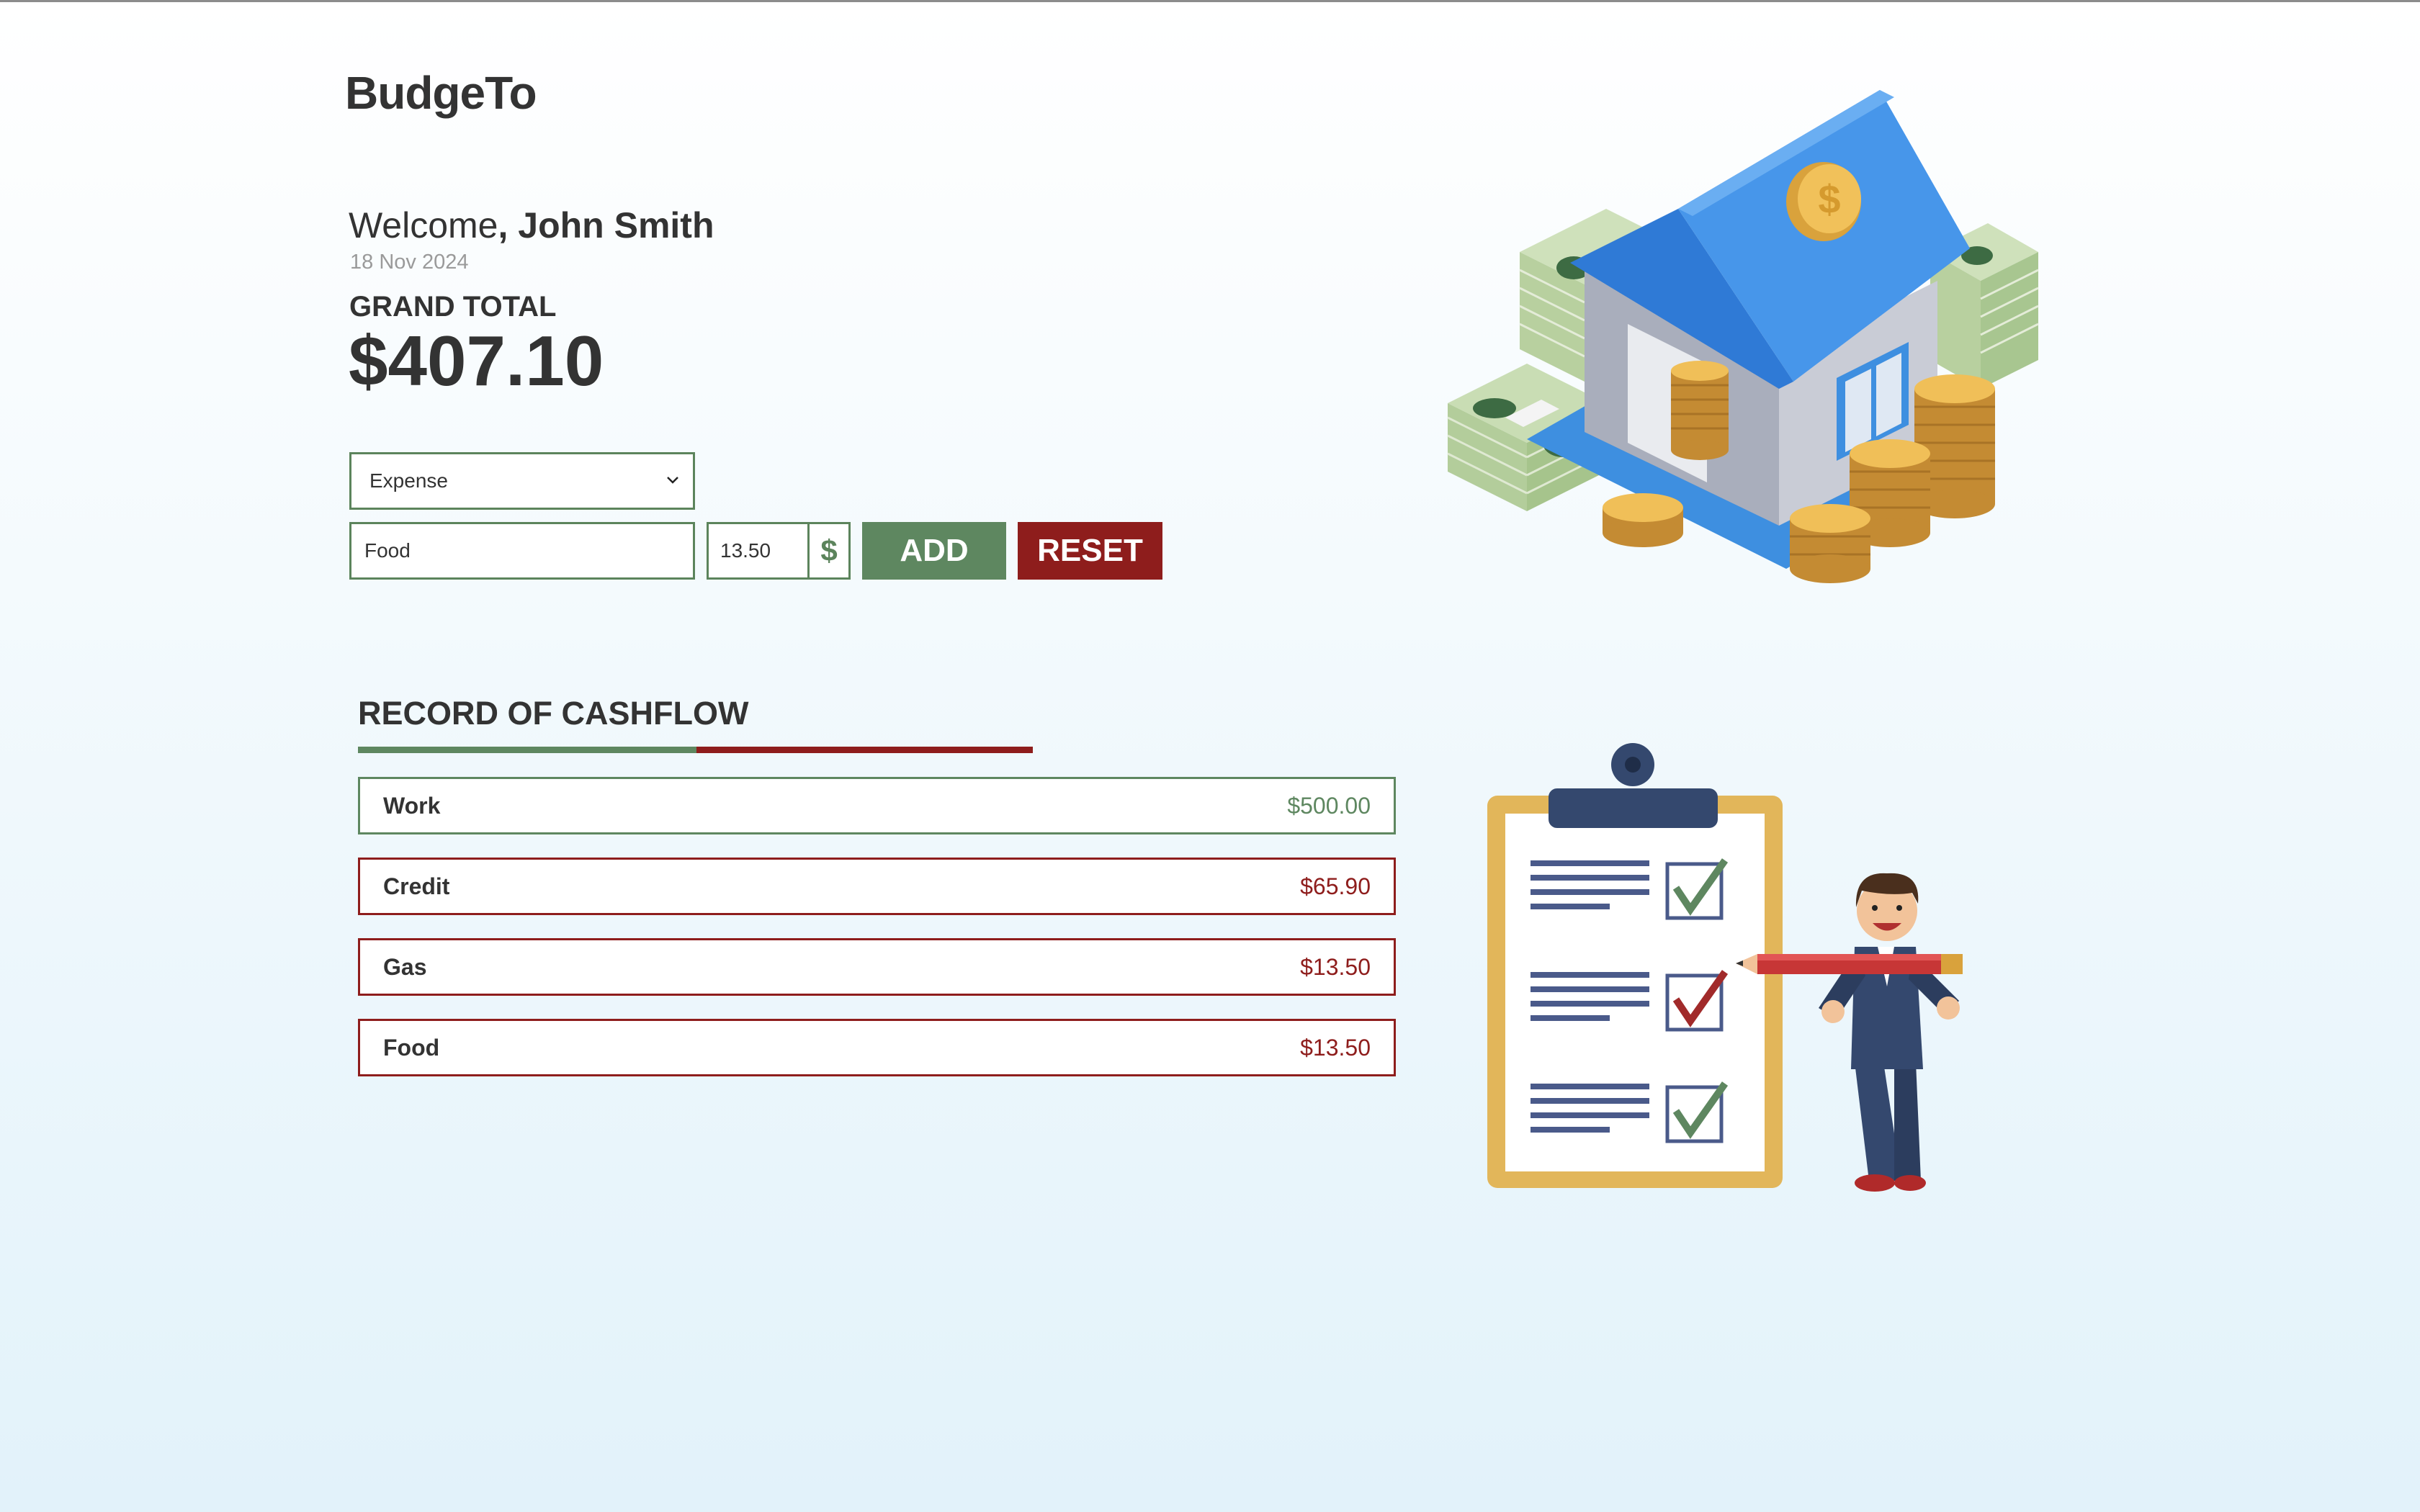  What do you see at coordinates (877, 886) in the screenshot?
I see `record-row-credit: Credit $65.90` at bounding box center [877, 886].